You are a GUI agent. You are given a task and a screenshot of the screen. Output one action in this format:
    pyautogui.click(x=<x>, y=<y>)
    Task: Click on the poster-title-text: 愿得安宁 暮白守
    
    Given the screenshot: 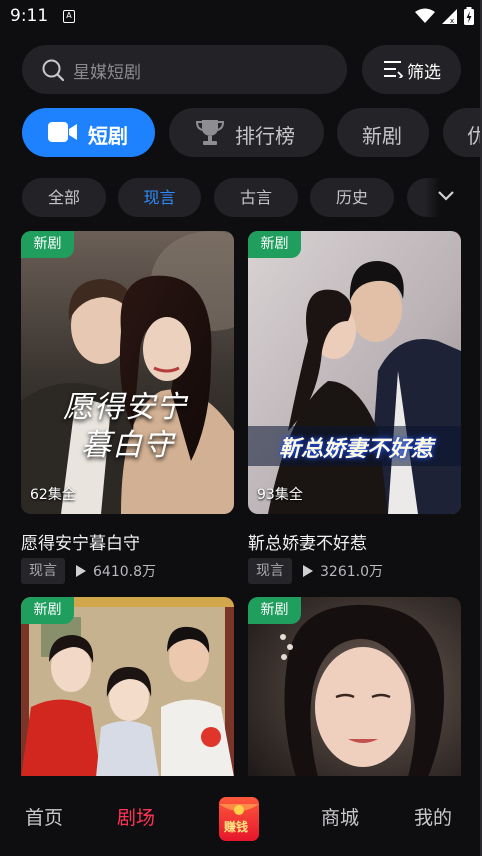 What is the action you would take?
    pyautogui.click(x=138, y=427)
    